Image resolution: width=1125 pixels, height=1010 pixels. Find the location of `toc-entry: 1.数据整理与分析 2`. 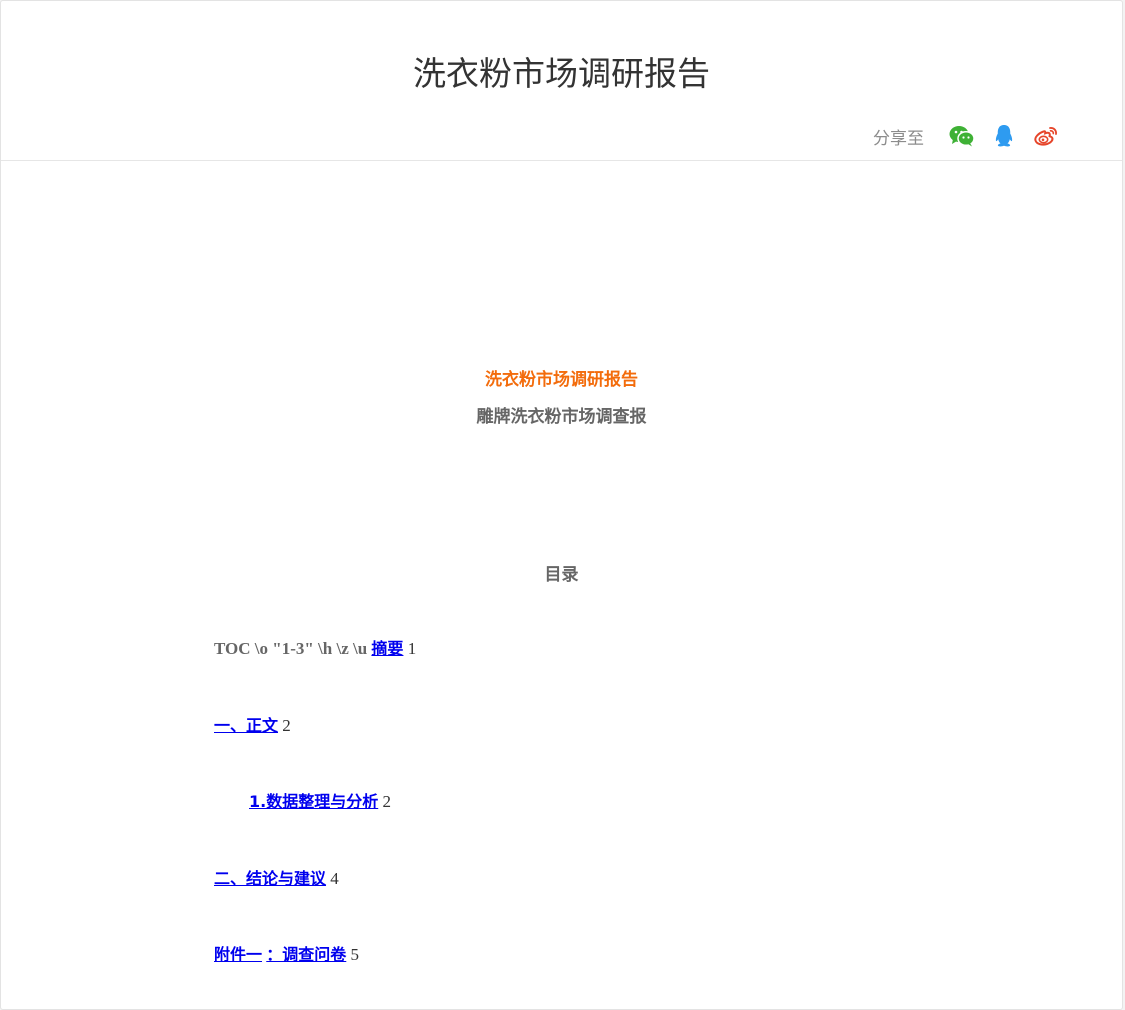

toc-entry: 1.数据整理与分析 2 is located at coordinates (320, 800).